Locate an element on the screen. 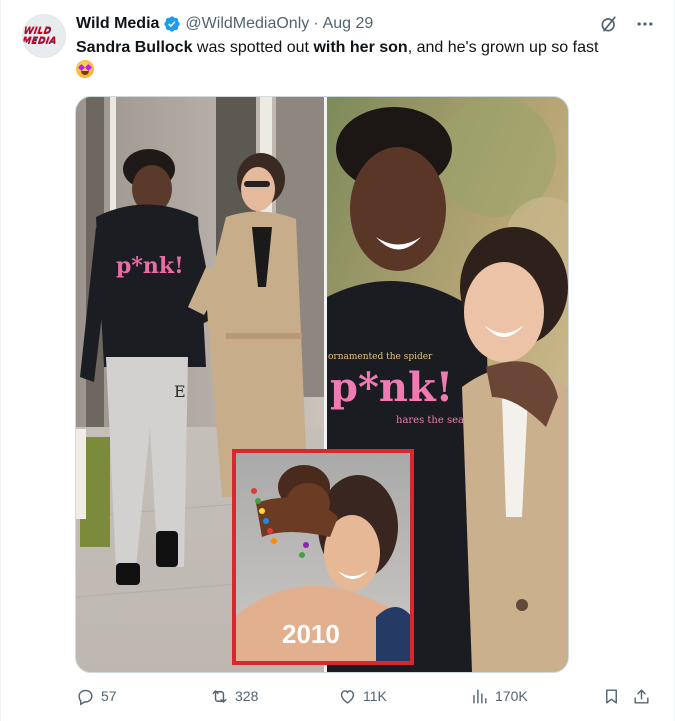  inset-year-label: 2010 is located at coordinates (311, 634).